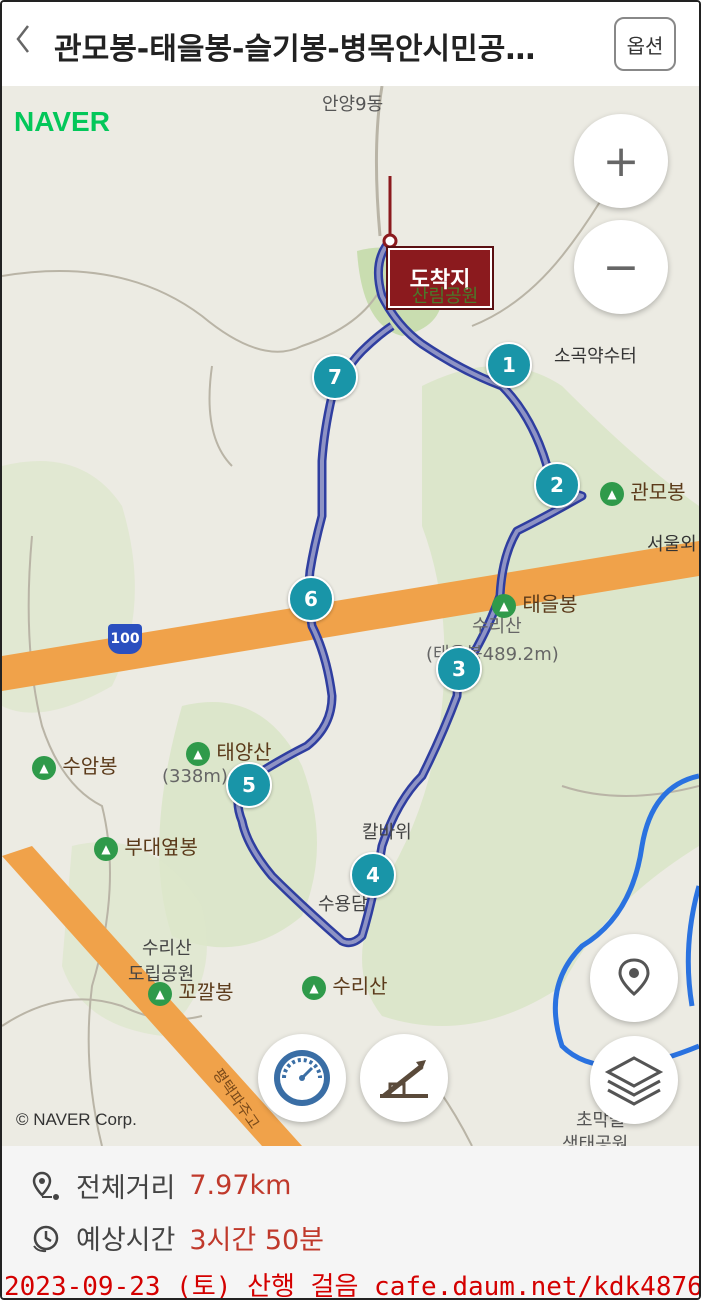 The image size is (701, 1300). What do you see at coordinates (126, 1188) in the screenshot?
I see `distance-label: 전체거리` at bounding box center [126, 1188].